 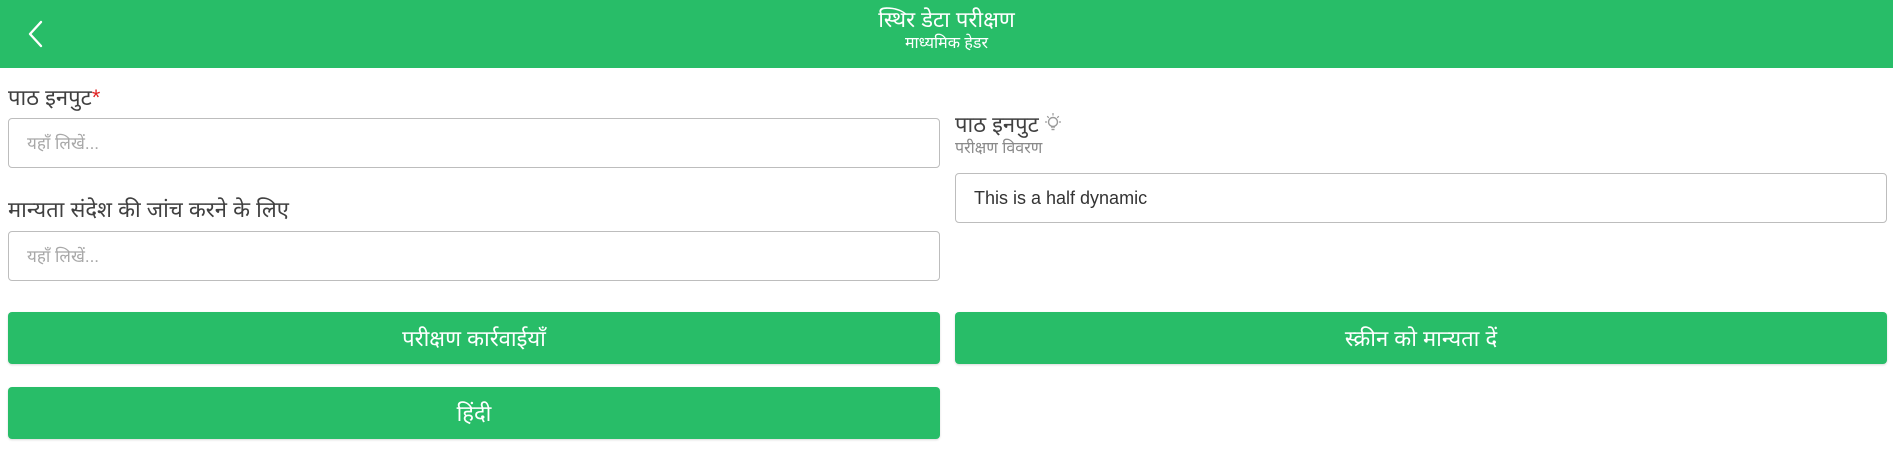 What do you see at coordinates (997, 124) in the screenshot?
I see `text-input-2-label-text: पाठ इनपुट` at bounding box center [997, 124].